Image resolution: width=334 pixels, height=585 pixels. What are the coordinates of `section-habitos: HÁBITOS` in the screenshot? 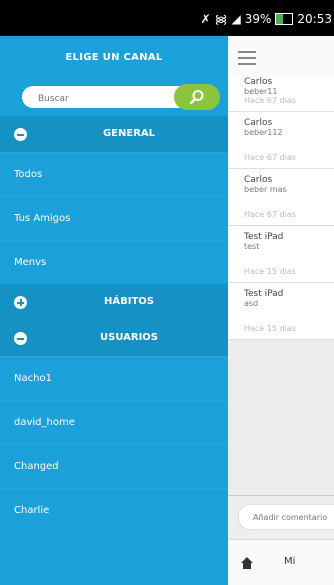 It's located at (114, 302).